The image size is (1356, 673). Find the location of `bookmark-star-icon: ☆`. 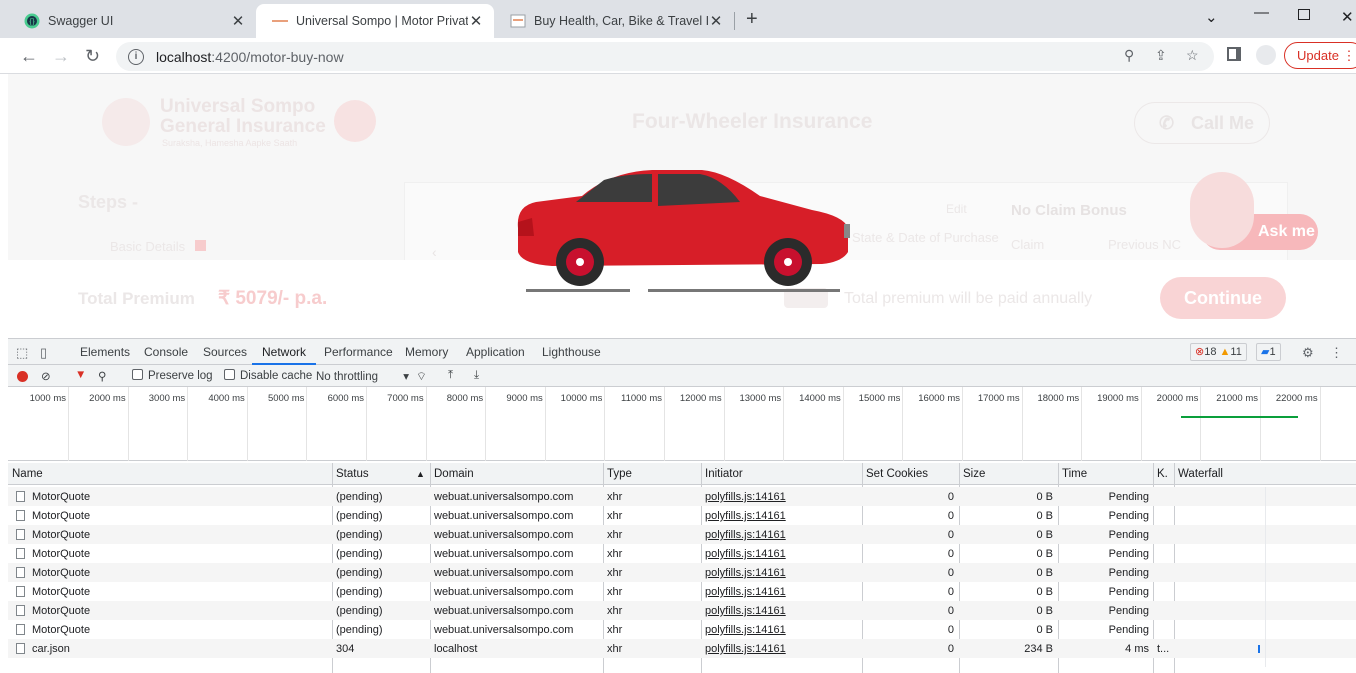

bookmark-star-icon: ☆ is located at coordinates (1192, 55).